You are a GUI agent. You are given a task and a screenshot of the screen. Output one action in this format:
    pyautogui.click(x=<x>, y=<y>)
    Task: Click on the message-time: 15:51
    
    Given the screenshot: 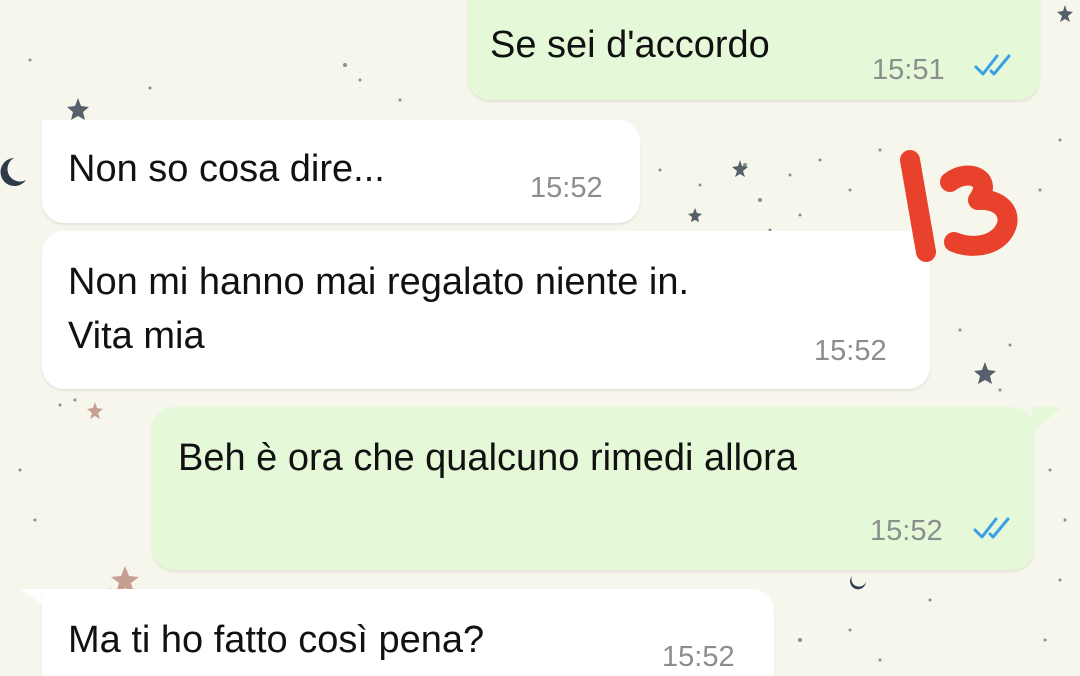 What is the action you would take?
    pyautogui.click(x=908, y=70)
    